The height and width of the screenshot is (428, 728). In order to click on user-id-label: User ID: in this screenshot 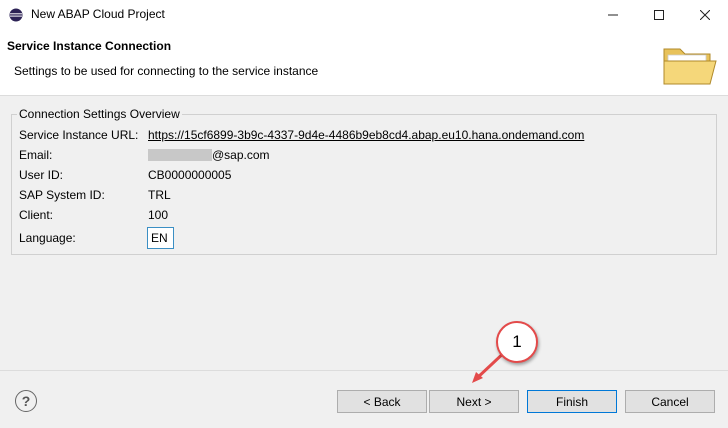, I will do `click(41, 175)`.